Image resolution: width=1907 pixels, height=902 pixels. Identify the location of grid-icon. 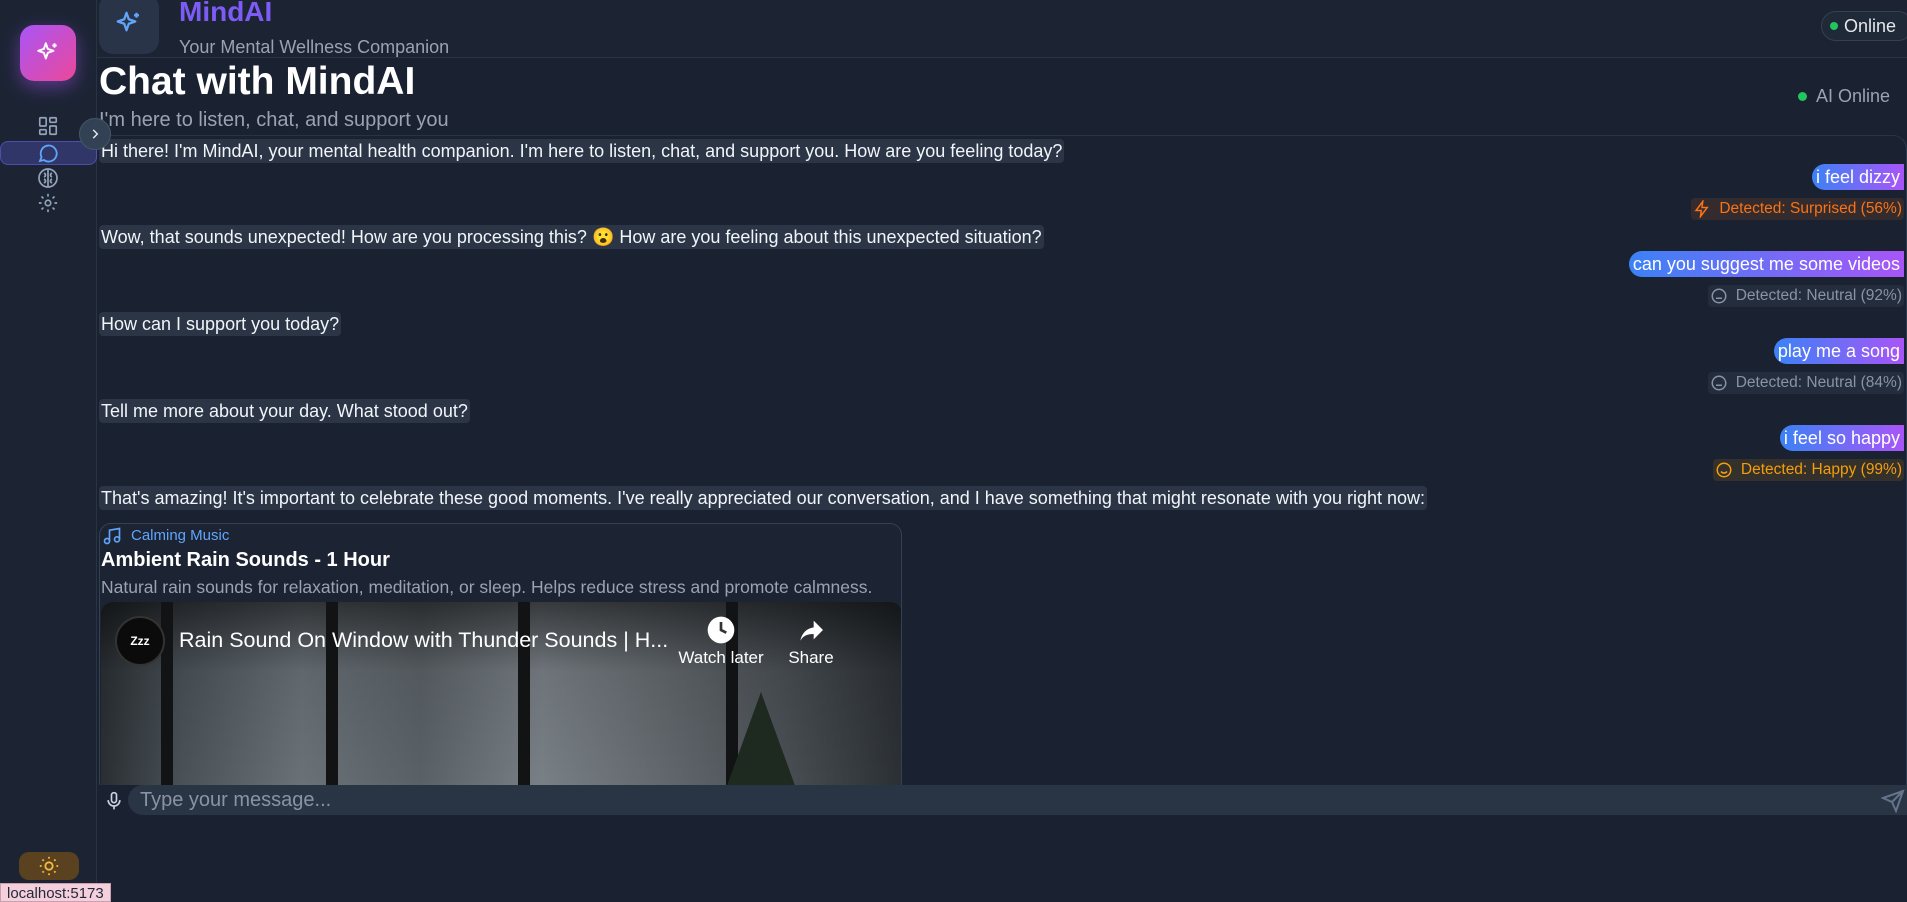
(48, 126).